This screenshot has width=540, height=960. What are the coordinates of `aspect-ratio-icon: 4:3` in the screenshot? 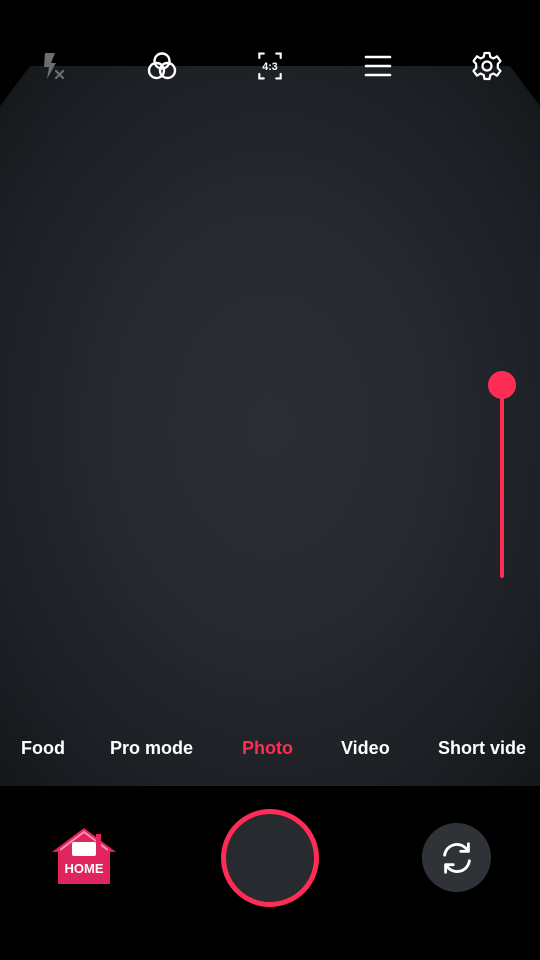 It's located at (270, 66).